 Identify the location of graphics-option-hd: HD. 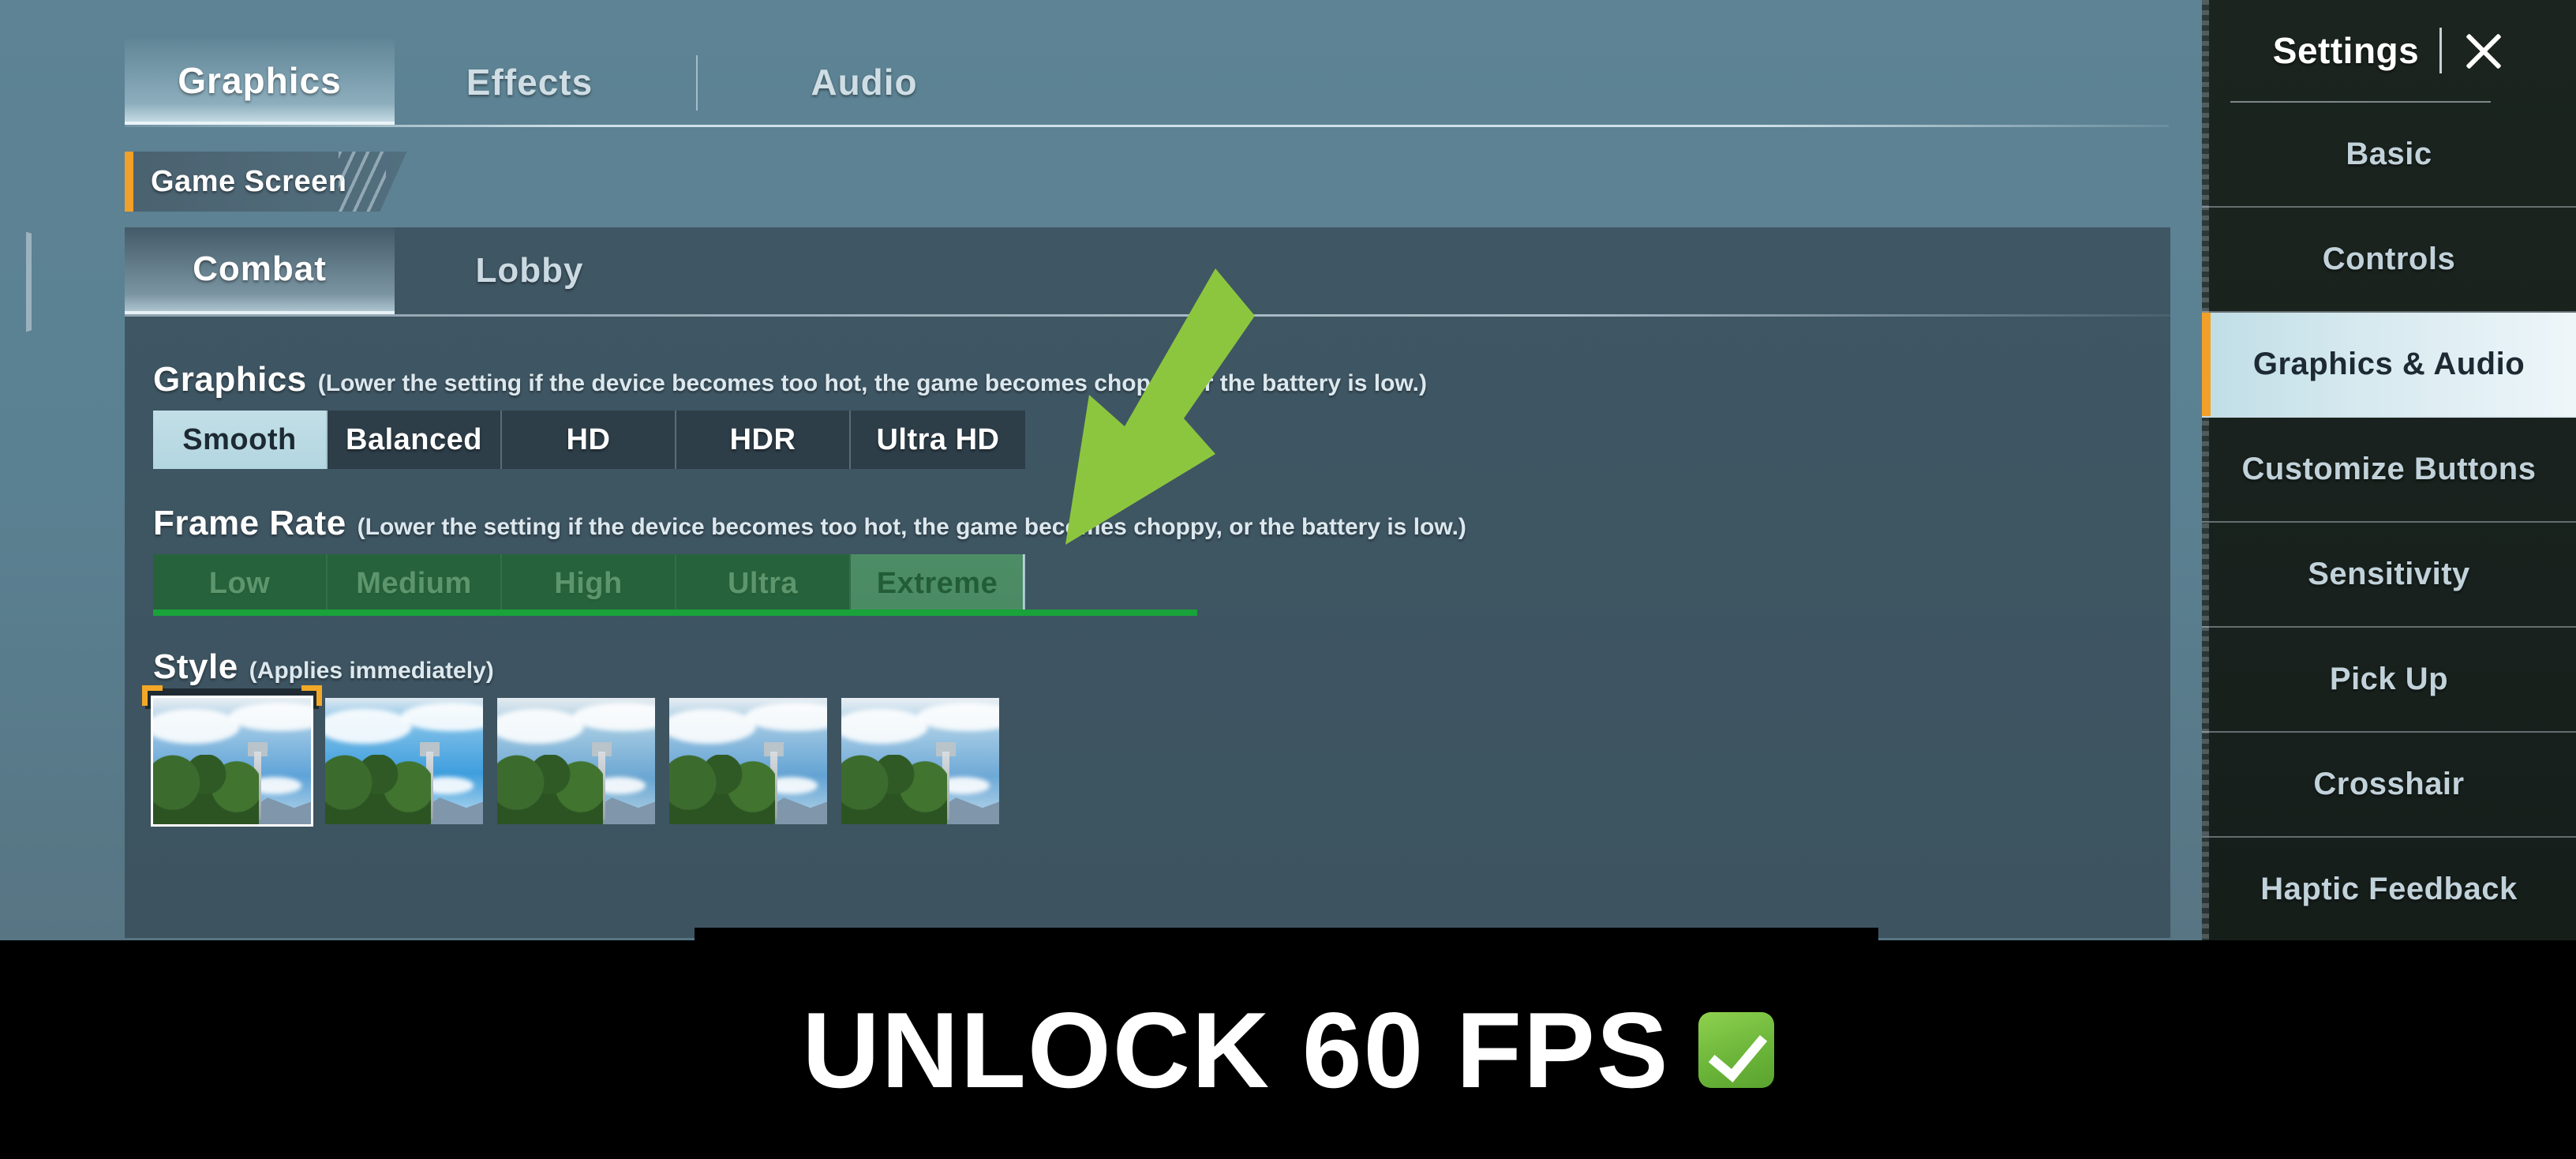
(589, 440).